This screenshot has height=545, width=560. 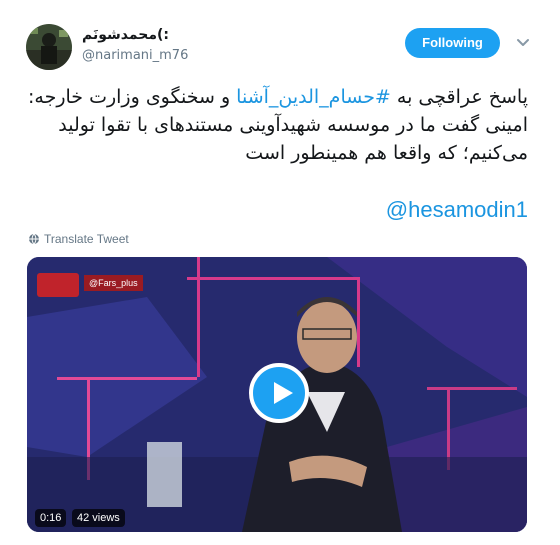 What do you see at coordinates (58, 285) in the screenshot?
I see `channel-logo` at bounding box center [58, 285].